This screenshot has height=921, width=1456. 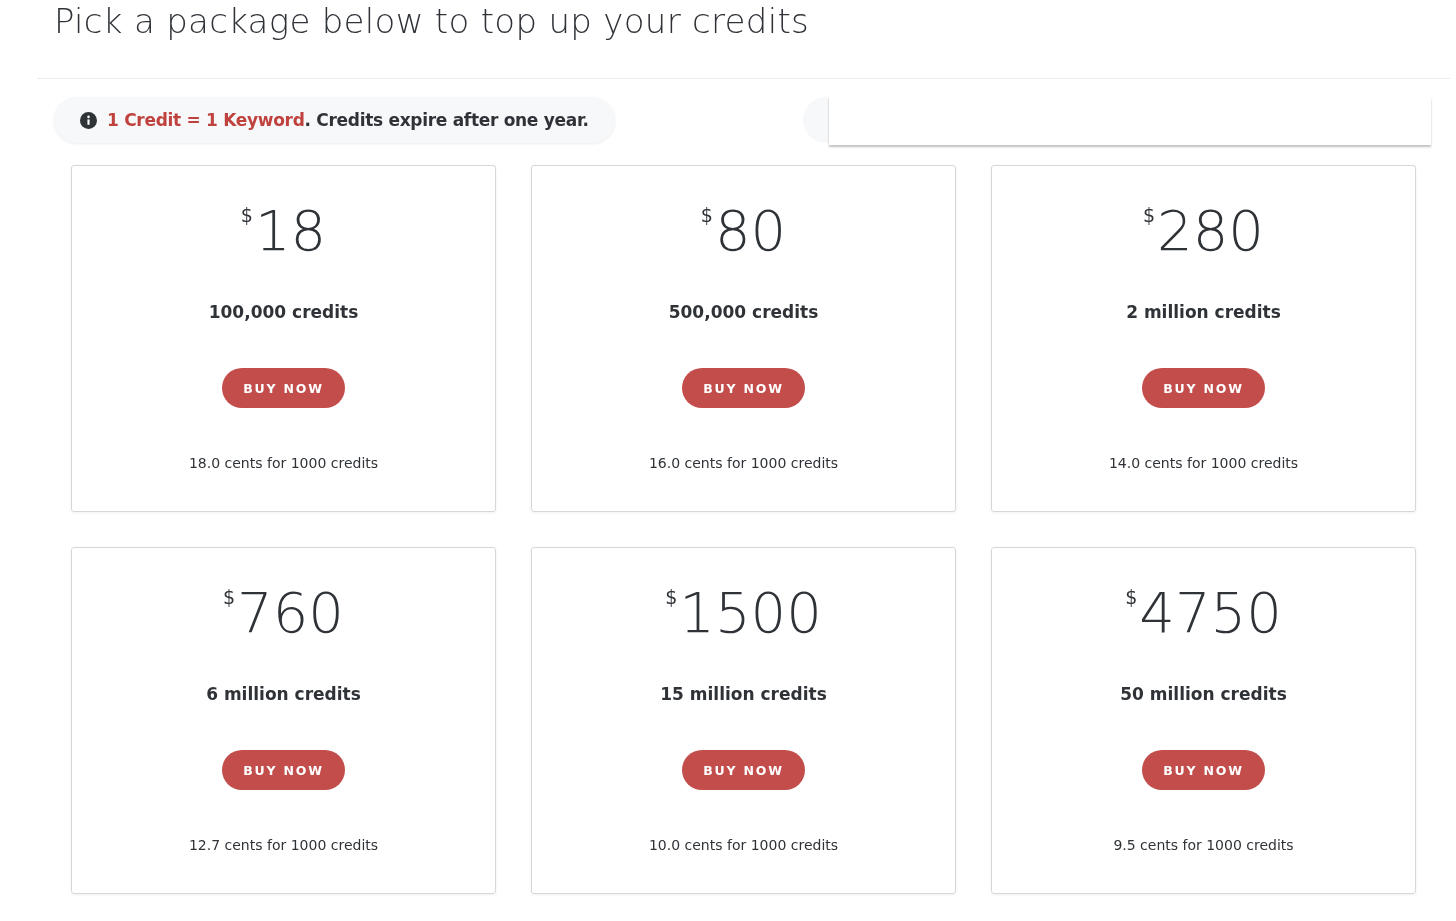 What do you see at coordinates (743, 845) in the screenshot?
I see `rate-text: 10.0 cents for 1000 credits` at bounding box center [743, 845].